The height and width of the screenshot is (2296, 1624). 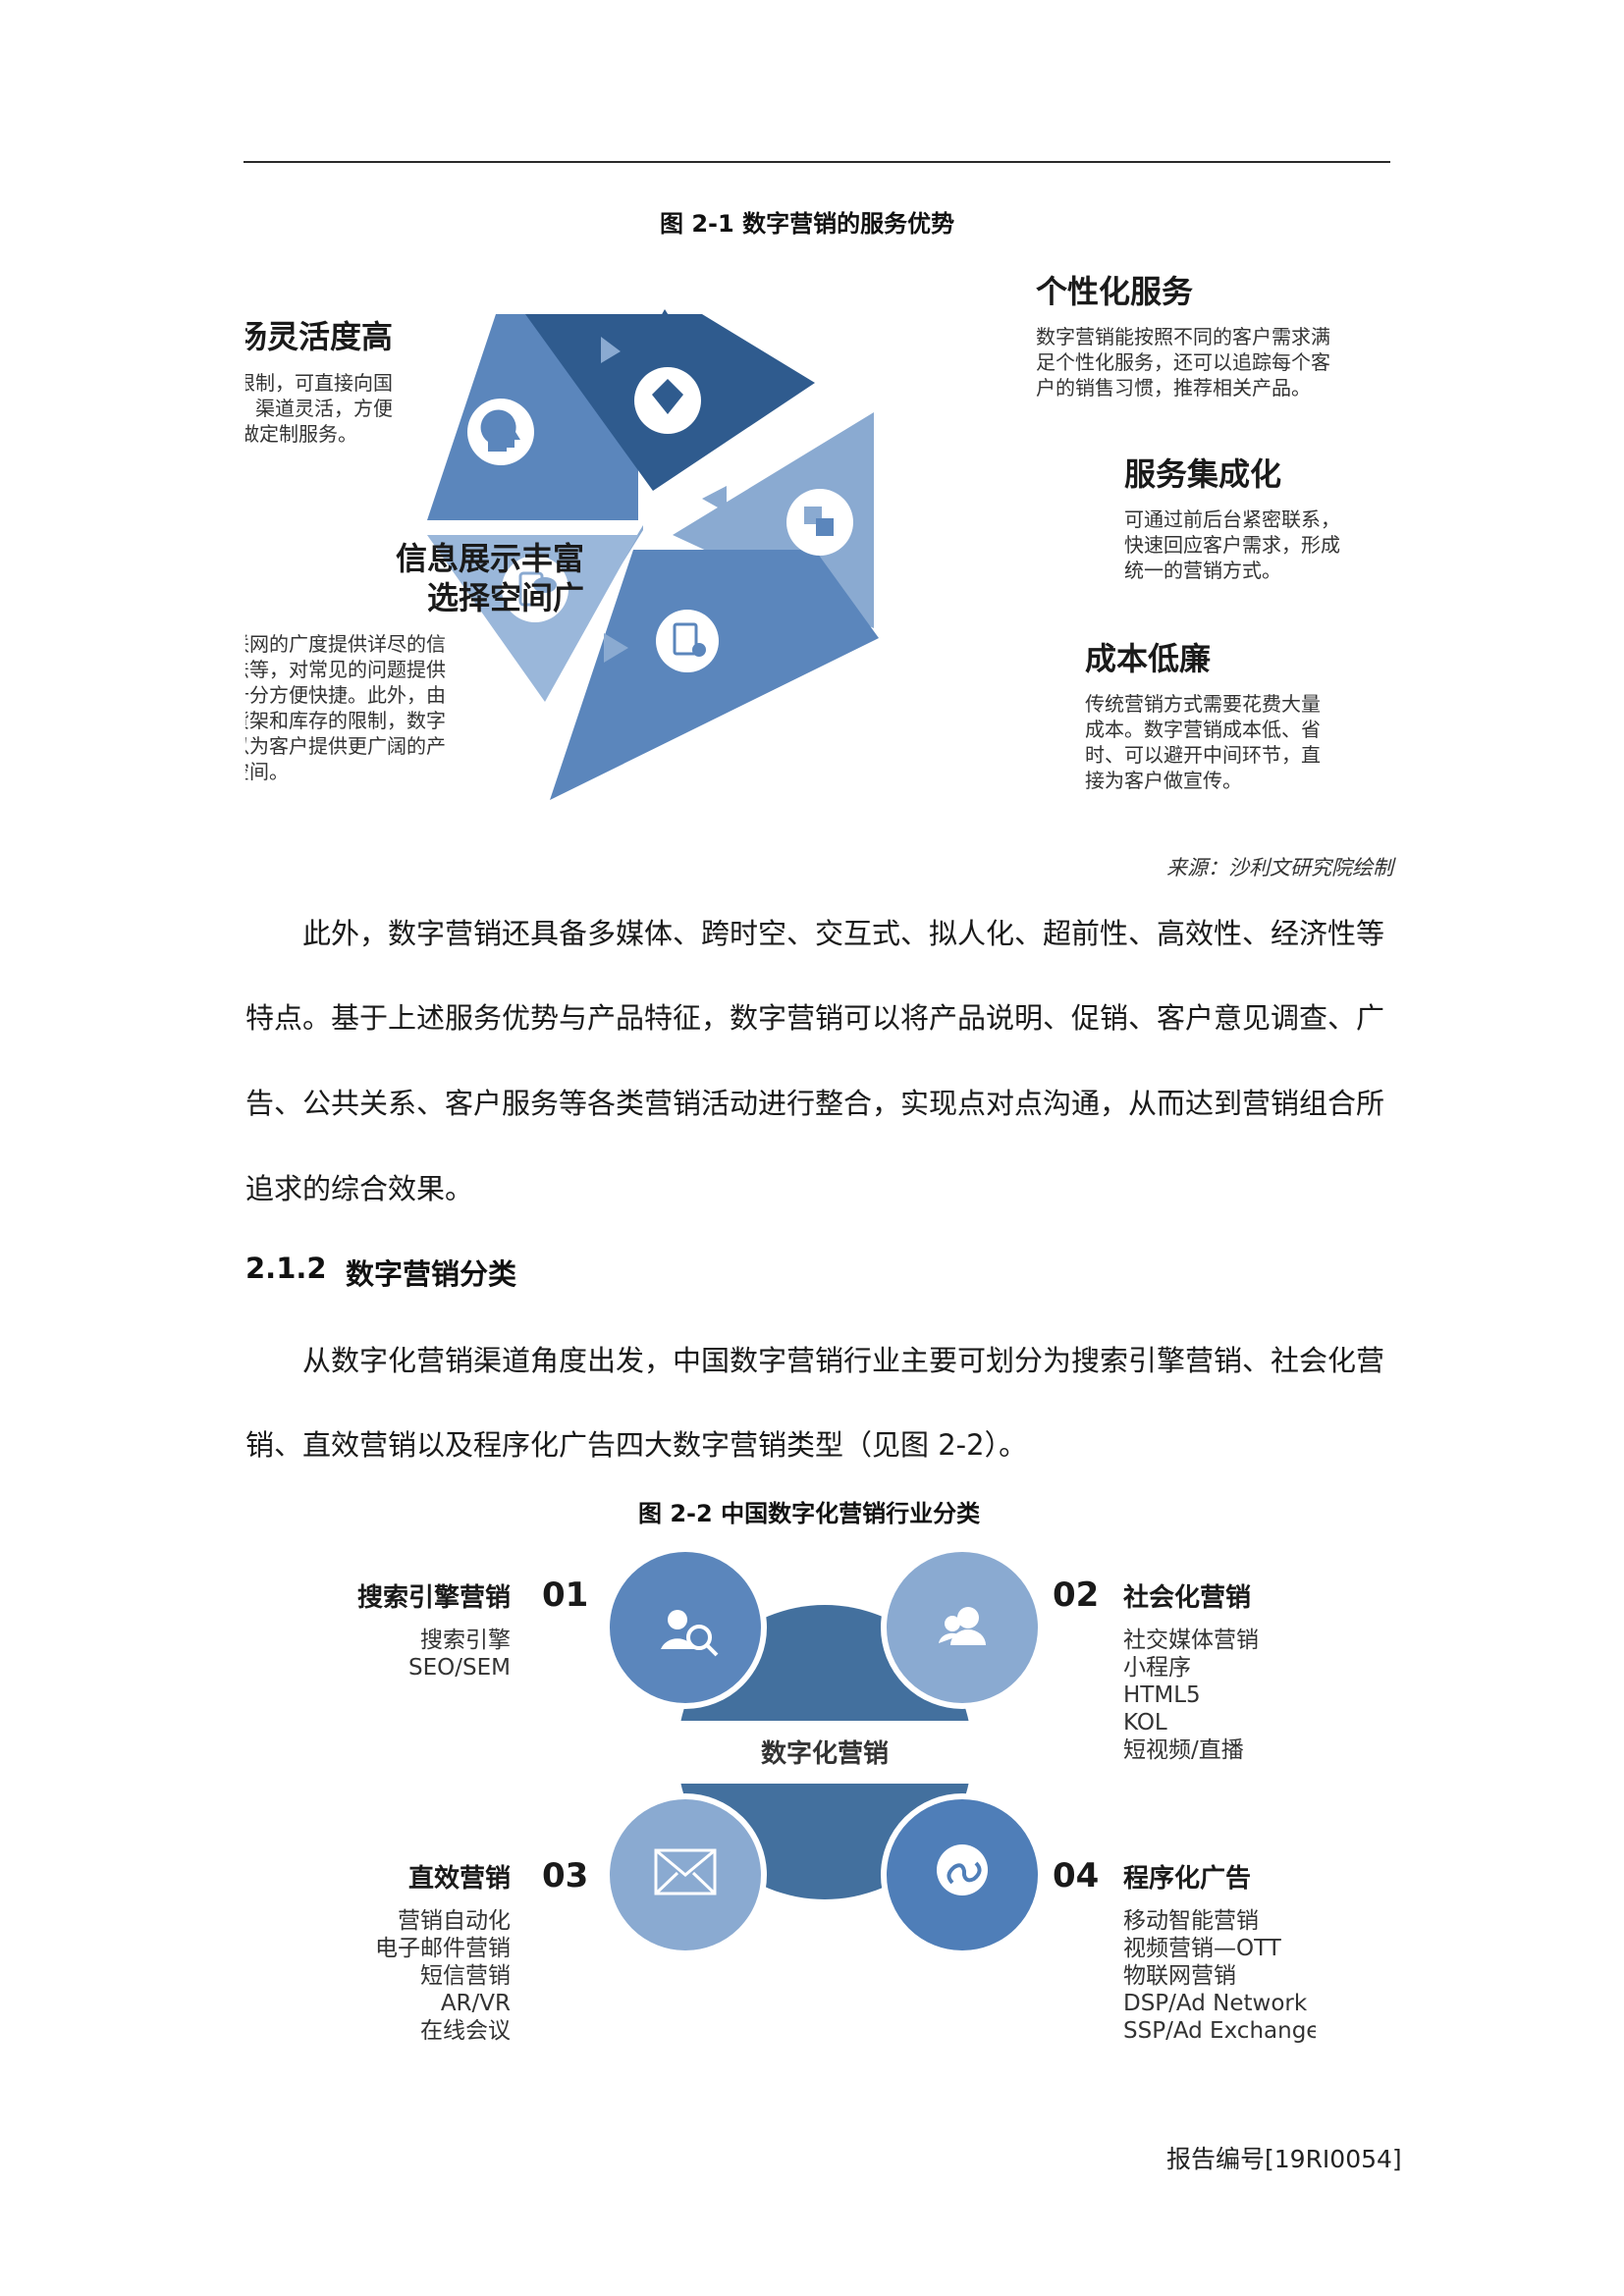 I want to click on item1-desc-line: 外宣传。产品，渠道灵活，方便, so click(x=319, y=408).